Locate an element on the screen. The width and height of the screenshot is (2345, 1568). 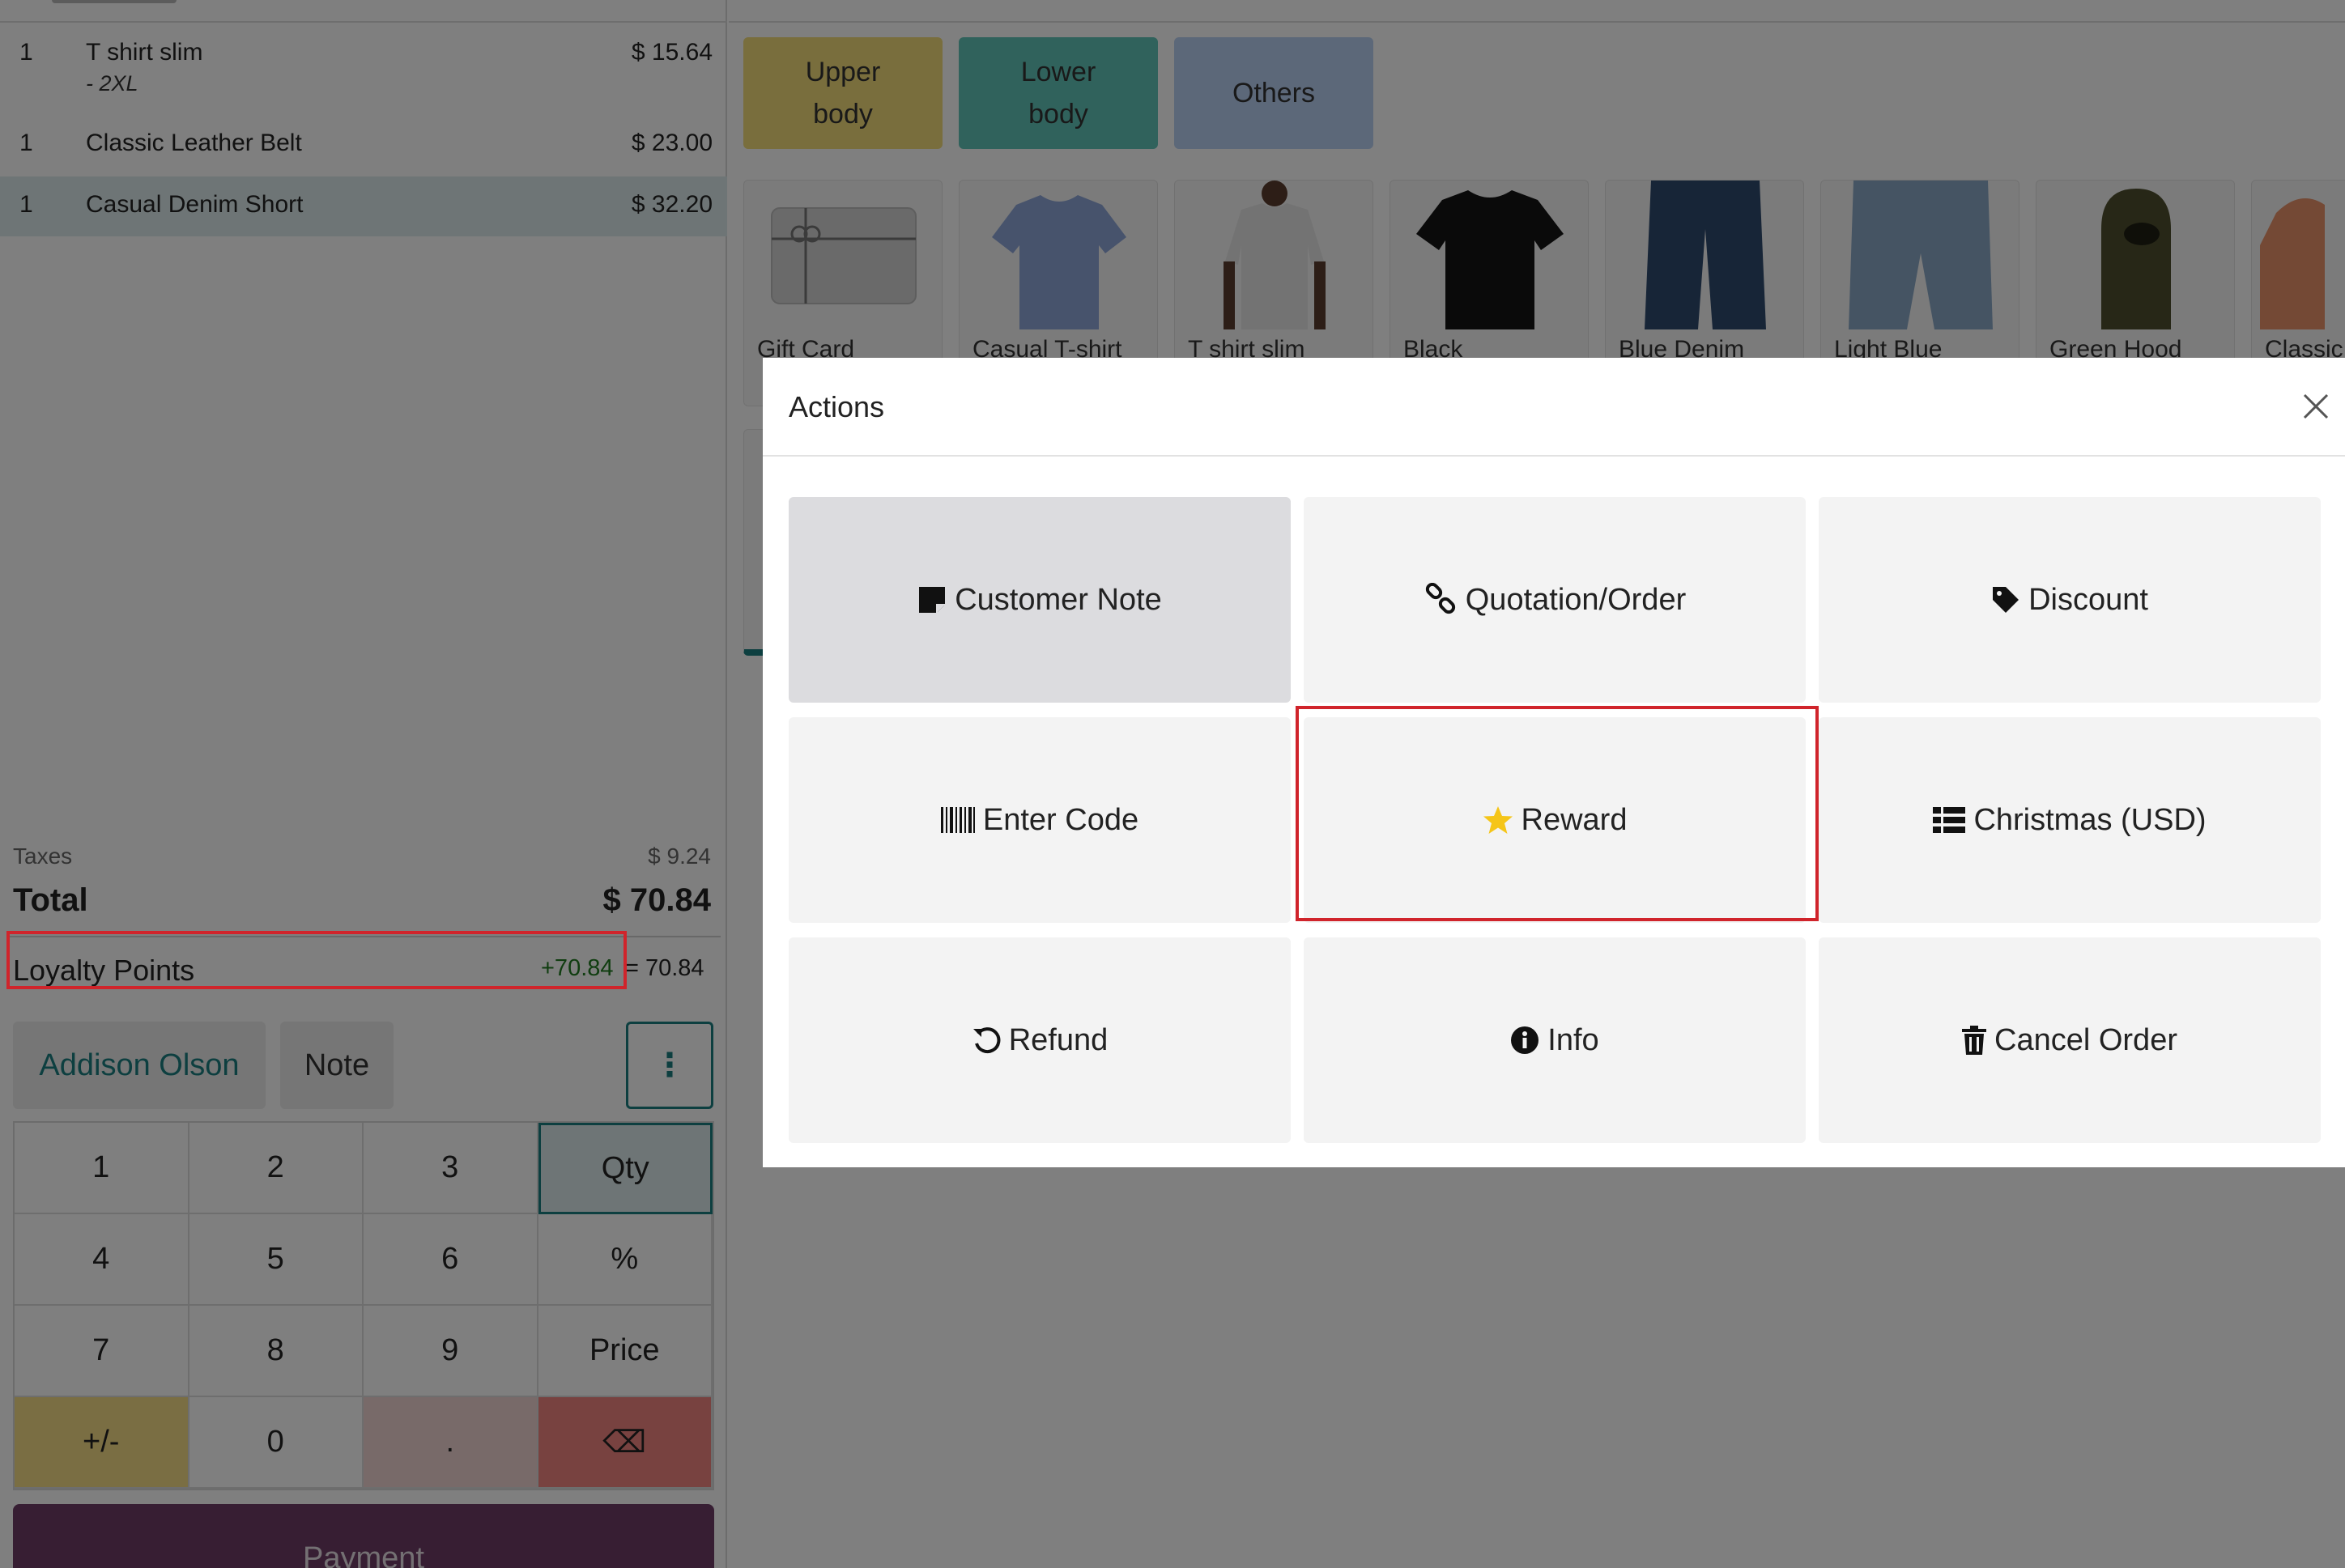
pricelist-button: Christmas (USD) is located at coordinates (2070, 820).